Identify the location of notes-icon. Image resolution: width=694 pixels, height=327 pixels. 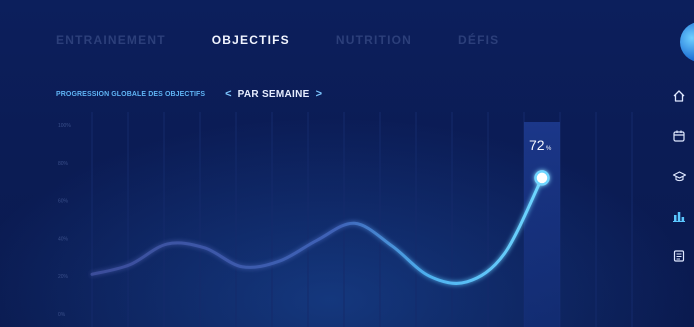
(679, 256).